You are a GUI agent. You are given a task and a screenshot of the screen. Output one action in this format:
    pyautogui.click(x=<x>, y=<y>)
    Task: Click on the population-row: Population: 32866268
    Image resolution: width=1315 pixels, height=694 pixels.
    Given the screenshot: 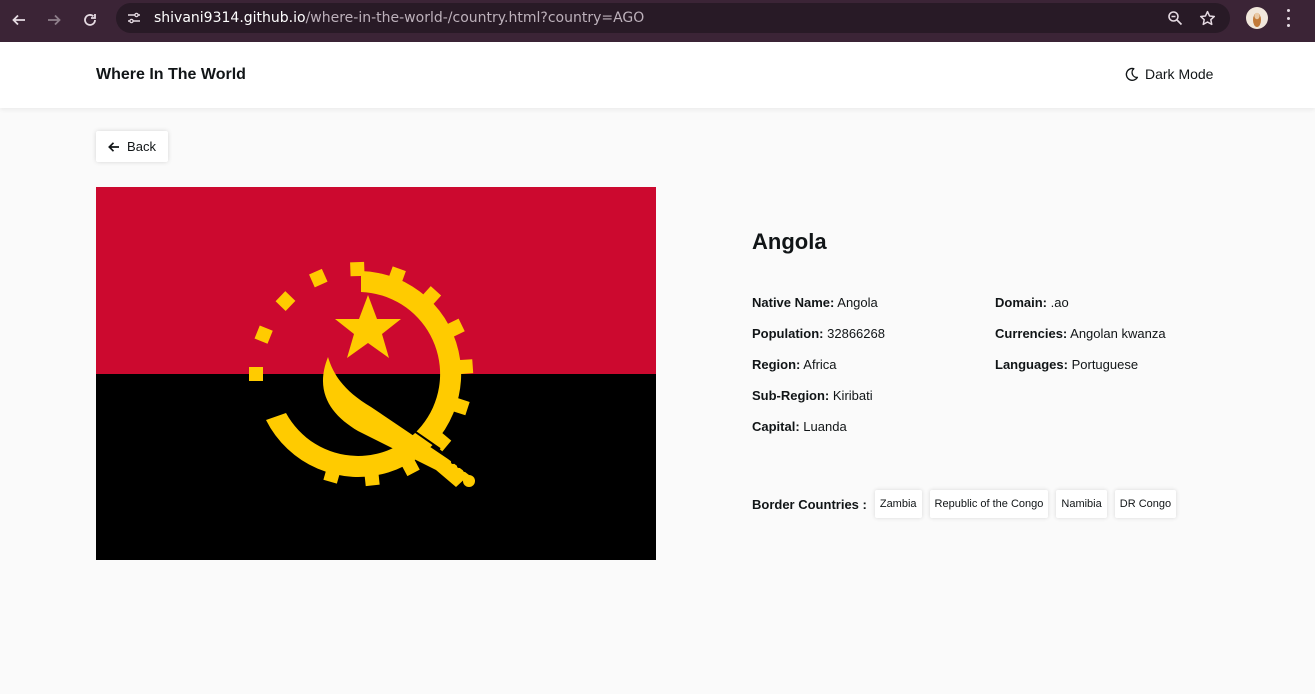 What is the action you would take?
    pyautogui.click(x=818, y=341)
    